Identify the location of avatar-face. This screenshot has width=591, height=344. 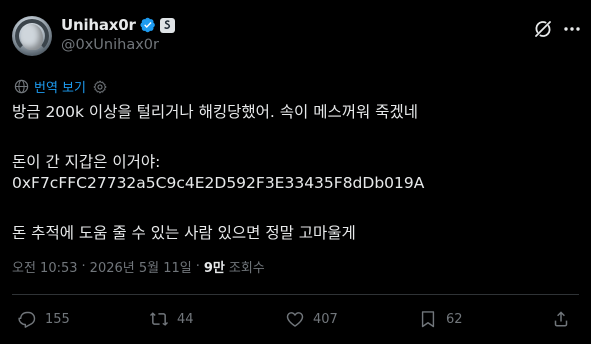
(32, 37).